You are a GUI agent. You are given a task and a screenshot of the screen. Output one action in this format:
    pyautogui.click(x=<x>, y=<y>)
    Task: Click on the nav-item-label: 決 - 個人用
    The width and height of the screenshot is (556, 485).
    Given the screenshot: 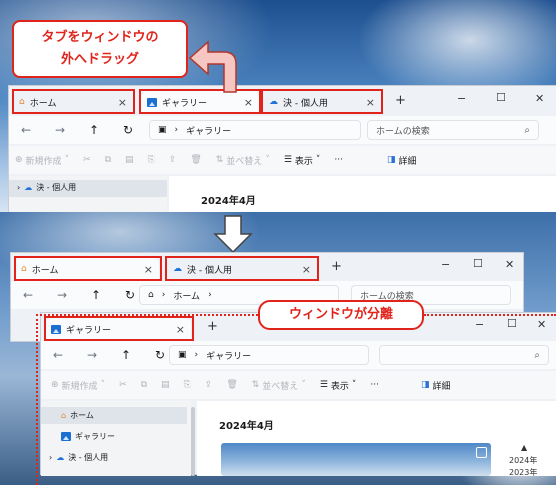 What is the action you would take?
    pyautogui.click(x=88, y=457)
    